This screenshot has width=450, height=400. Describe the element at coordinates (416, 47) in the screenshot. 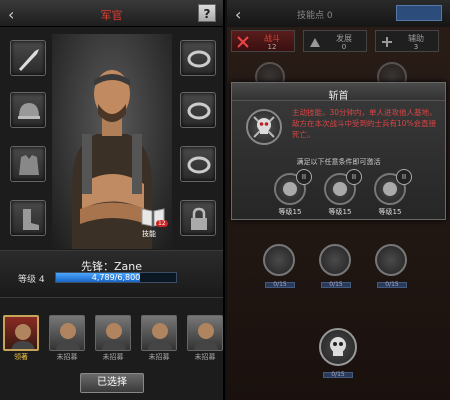

I see `tab-count: 3` at that location.